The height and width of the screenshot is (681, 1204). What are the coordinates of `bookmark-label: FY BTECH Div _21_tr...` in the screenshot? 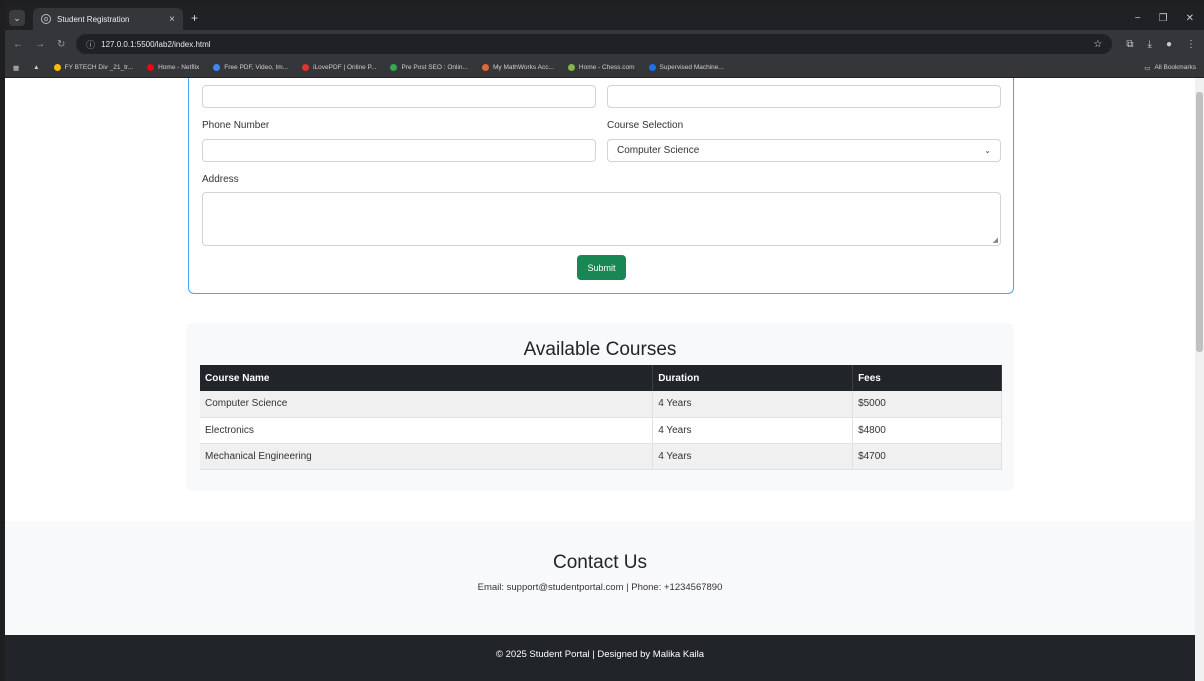 It's located at (99, 67).